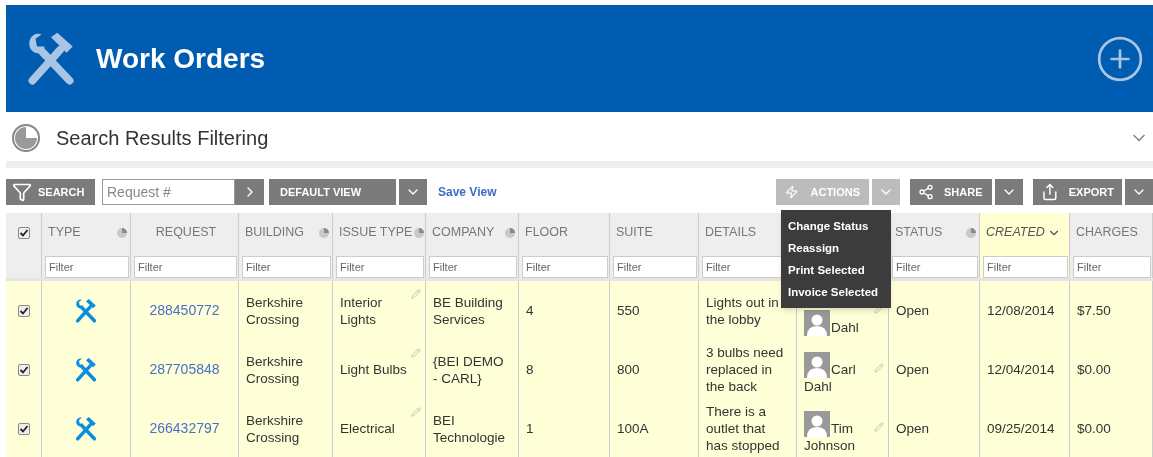 This screenshot has width=1153, height=457. I want to click on assignee-name: Tim Johnson, so click(838, 432).